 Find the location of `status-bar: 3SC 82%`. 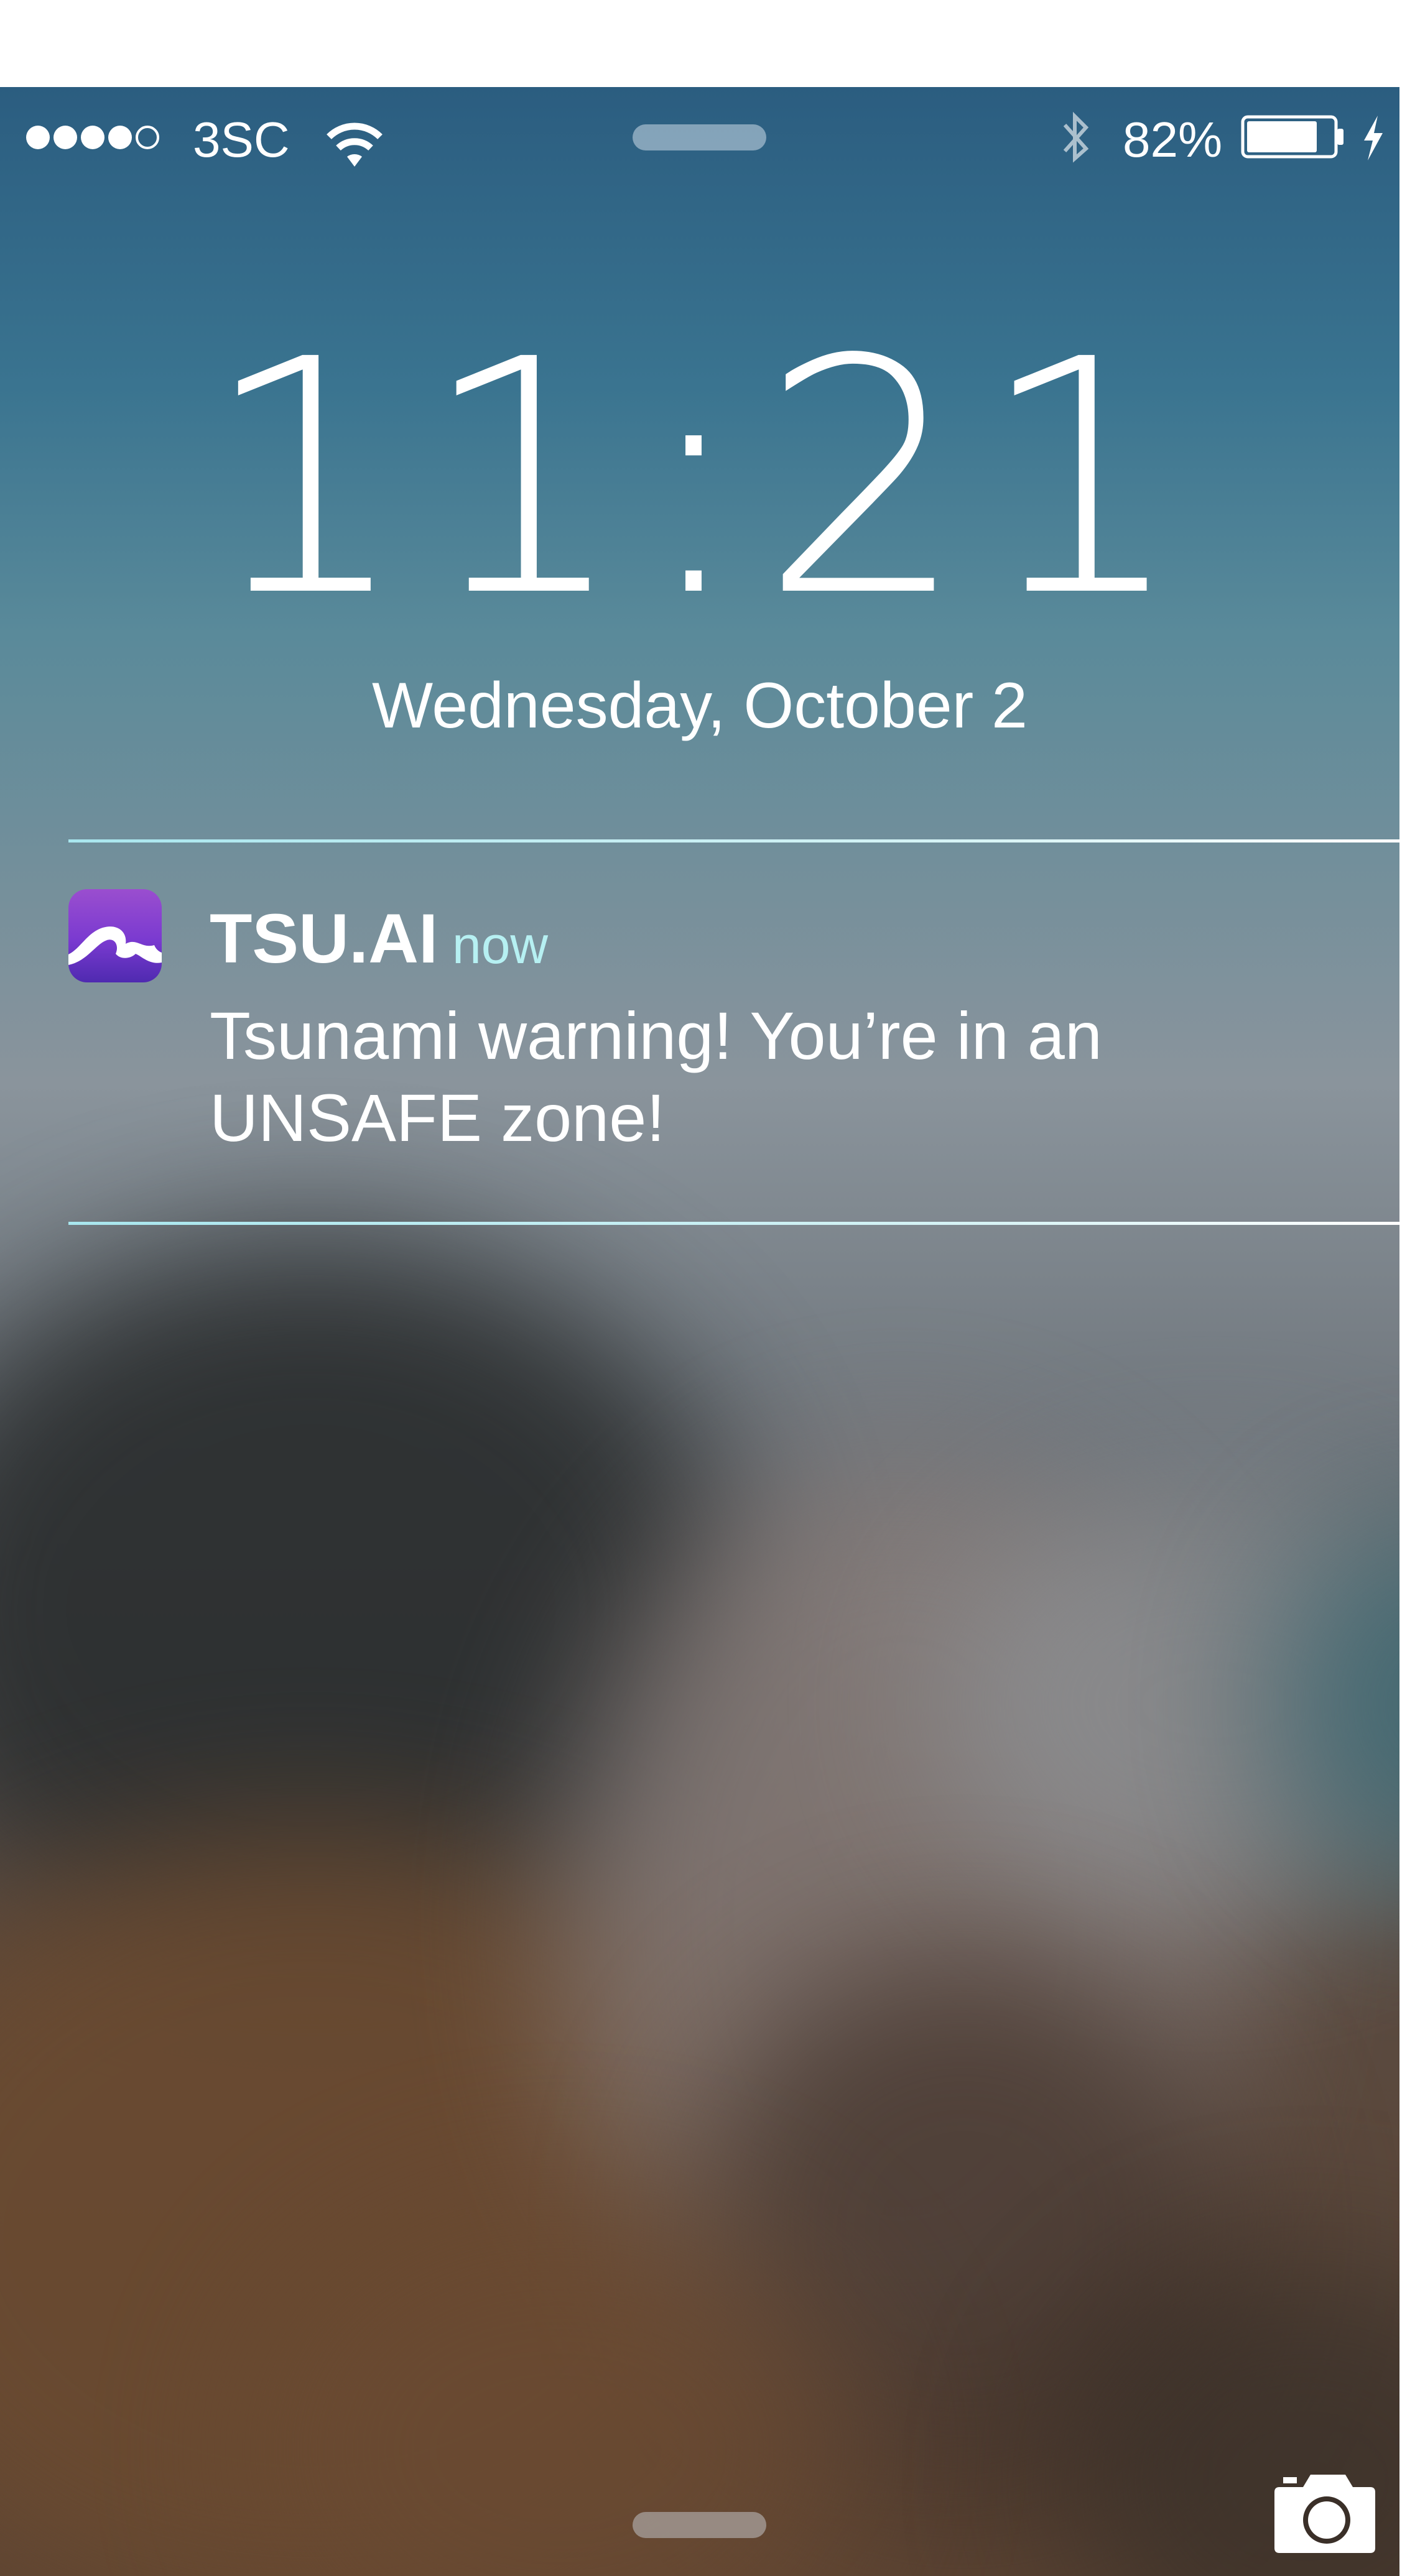

status-bar: 3SC 82% is located at coordinates (699, 133).